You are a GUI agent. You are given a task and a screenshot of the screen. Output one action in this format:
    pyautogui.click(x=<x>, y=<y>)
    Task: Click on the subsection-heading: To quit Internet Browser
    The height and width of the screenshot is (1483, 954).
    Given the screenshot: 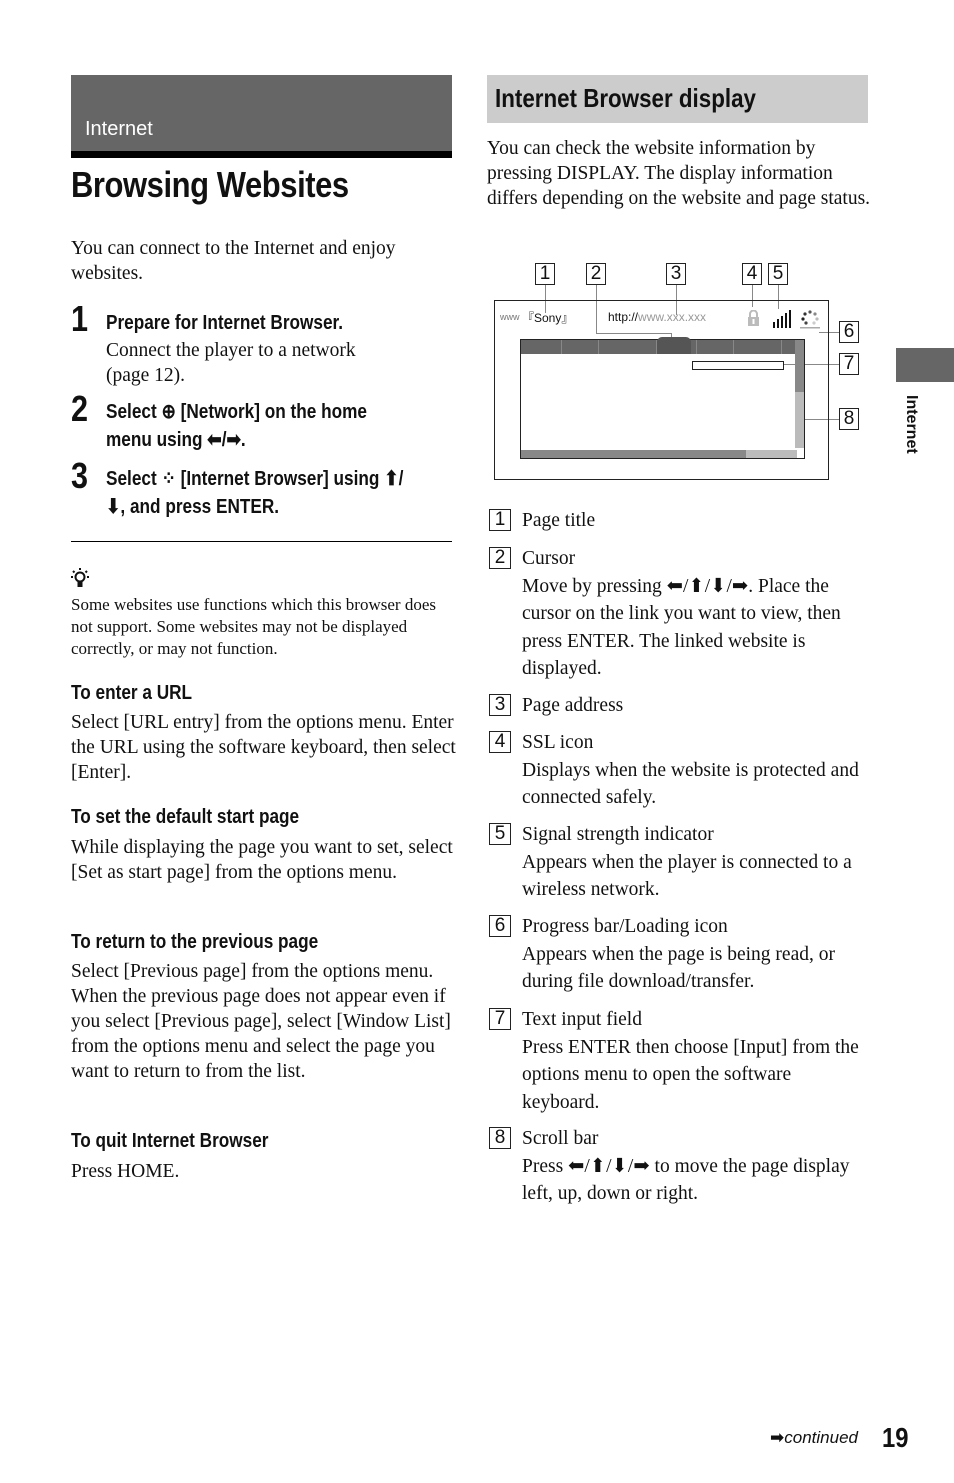 What is the action you would take?
    pyautogui.click(x=170, y=1141)
    